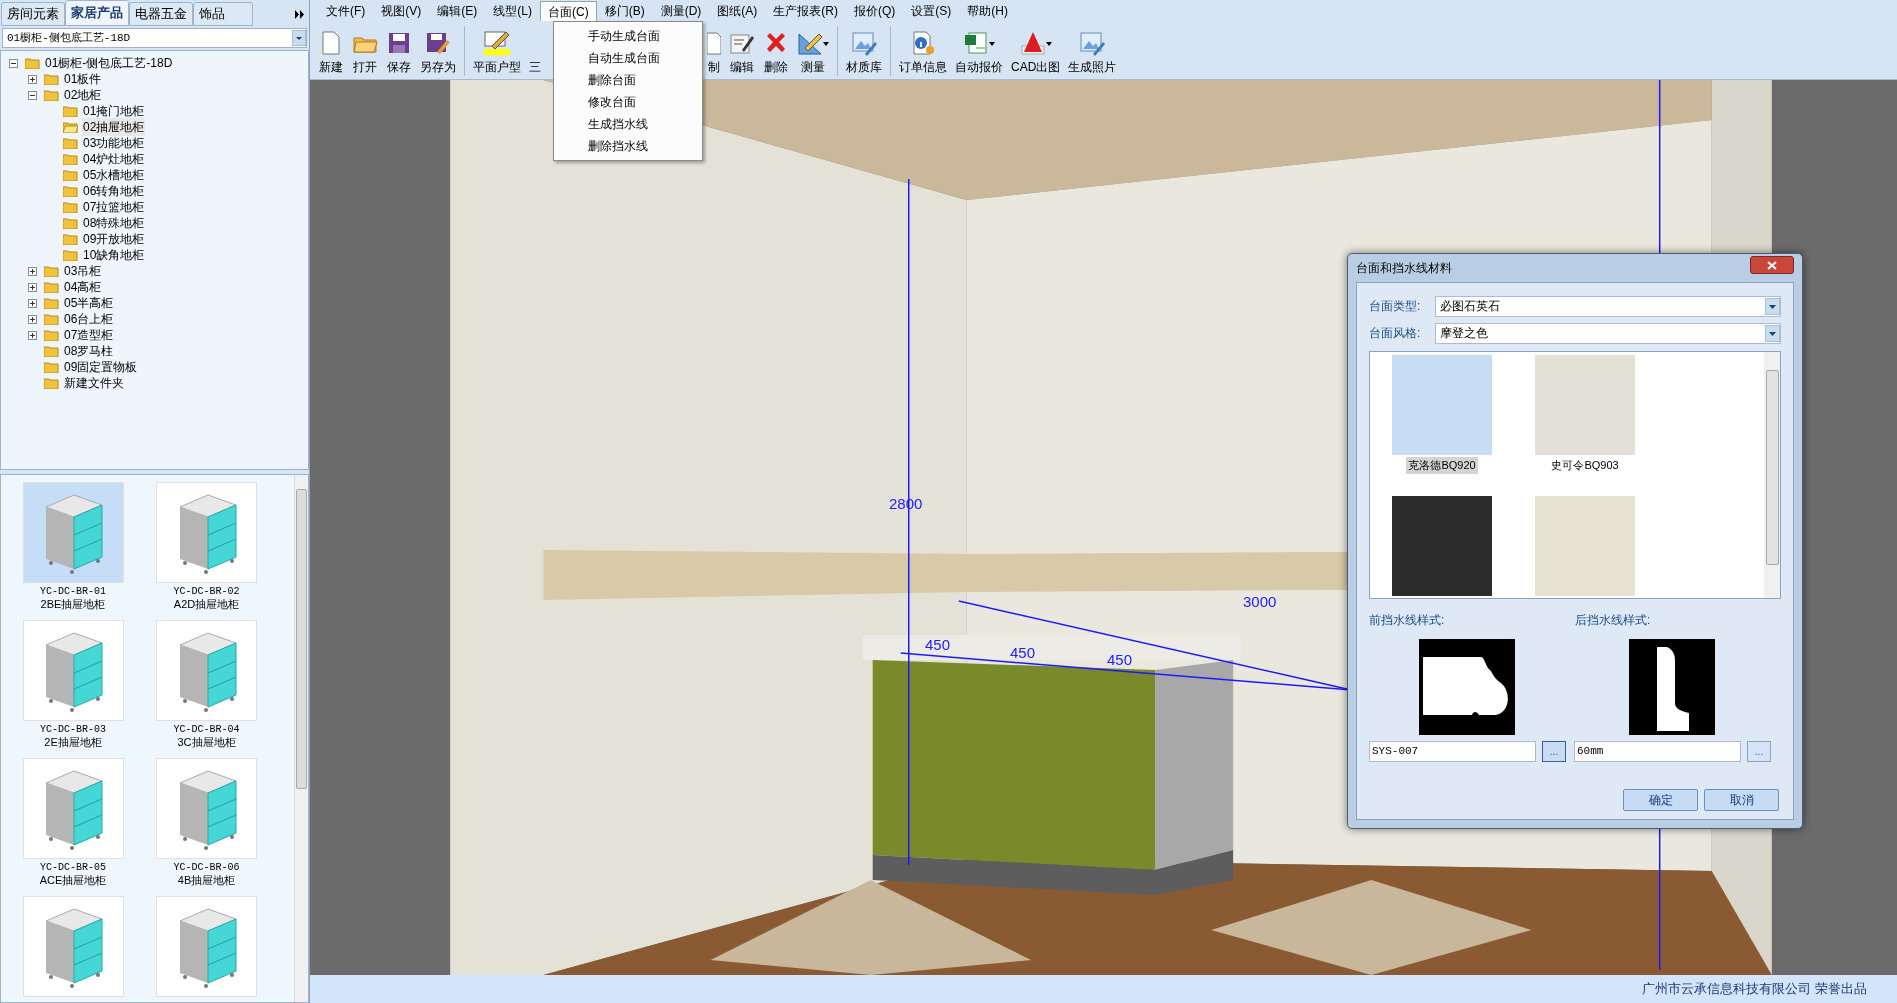 The height and width of the screenshot is (1003, 1897). Describe the element at coordinates (1660, 800) in the screenshot. I see `dialog-button: 确定` at that location.